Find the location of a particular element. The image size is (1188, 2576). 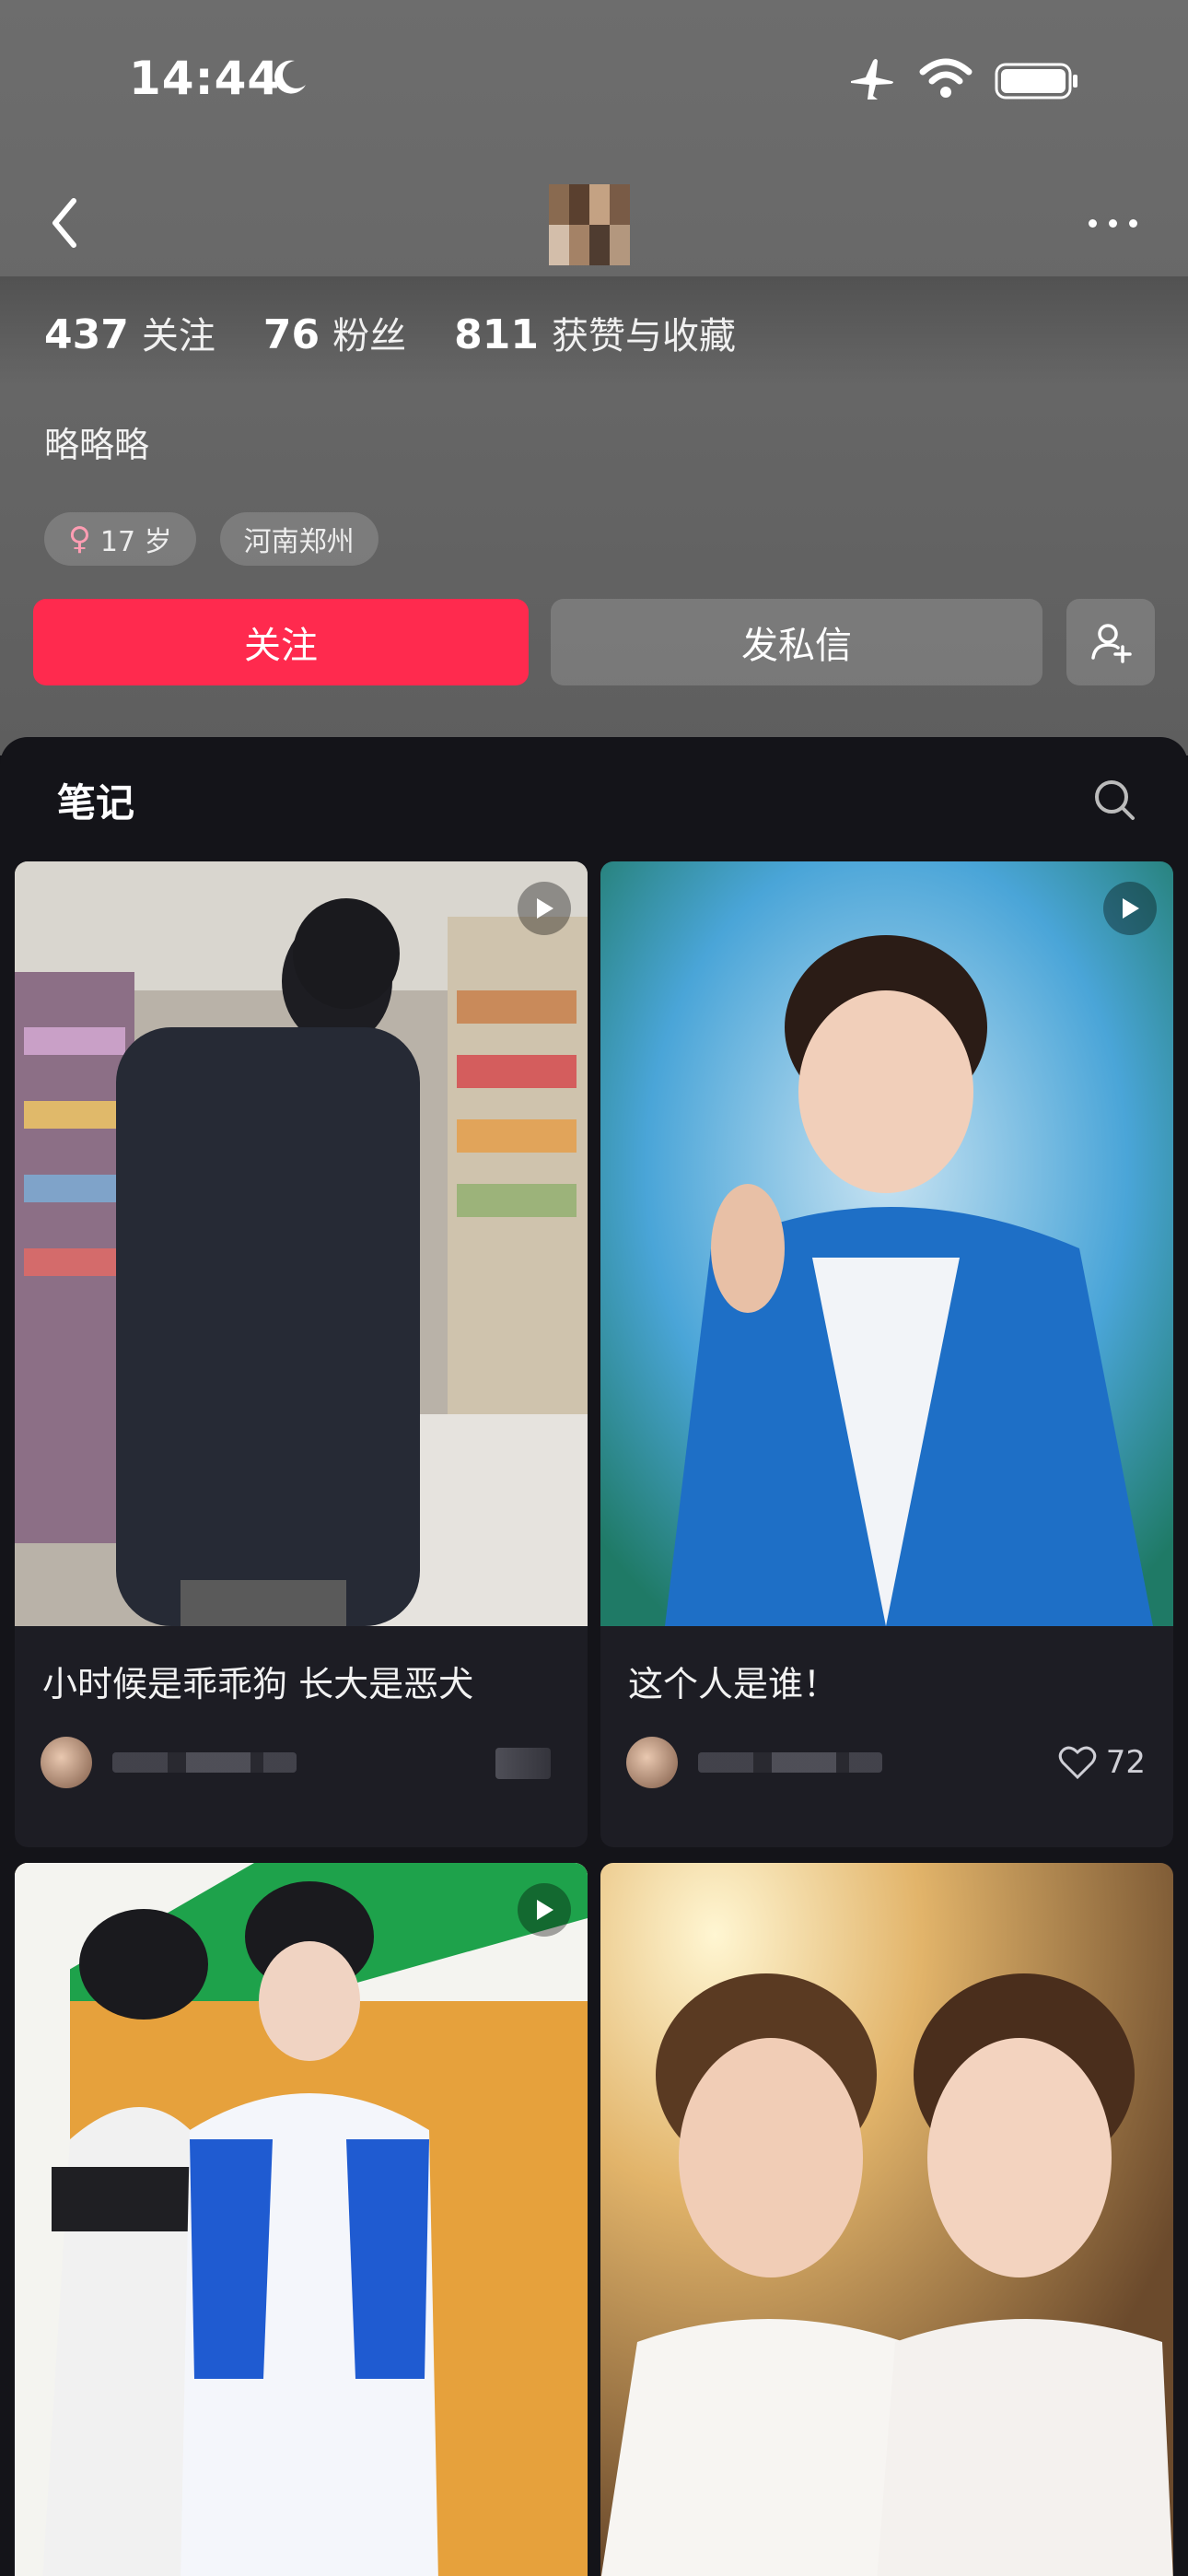

like-count: 72 is located at coordinates (1102, 1762).